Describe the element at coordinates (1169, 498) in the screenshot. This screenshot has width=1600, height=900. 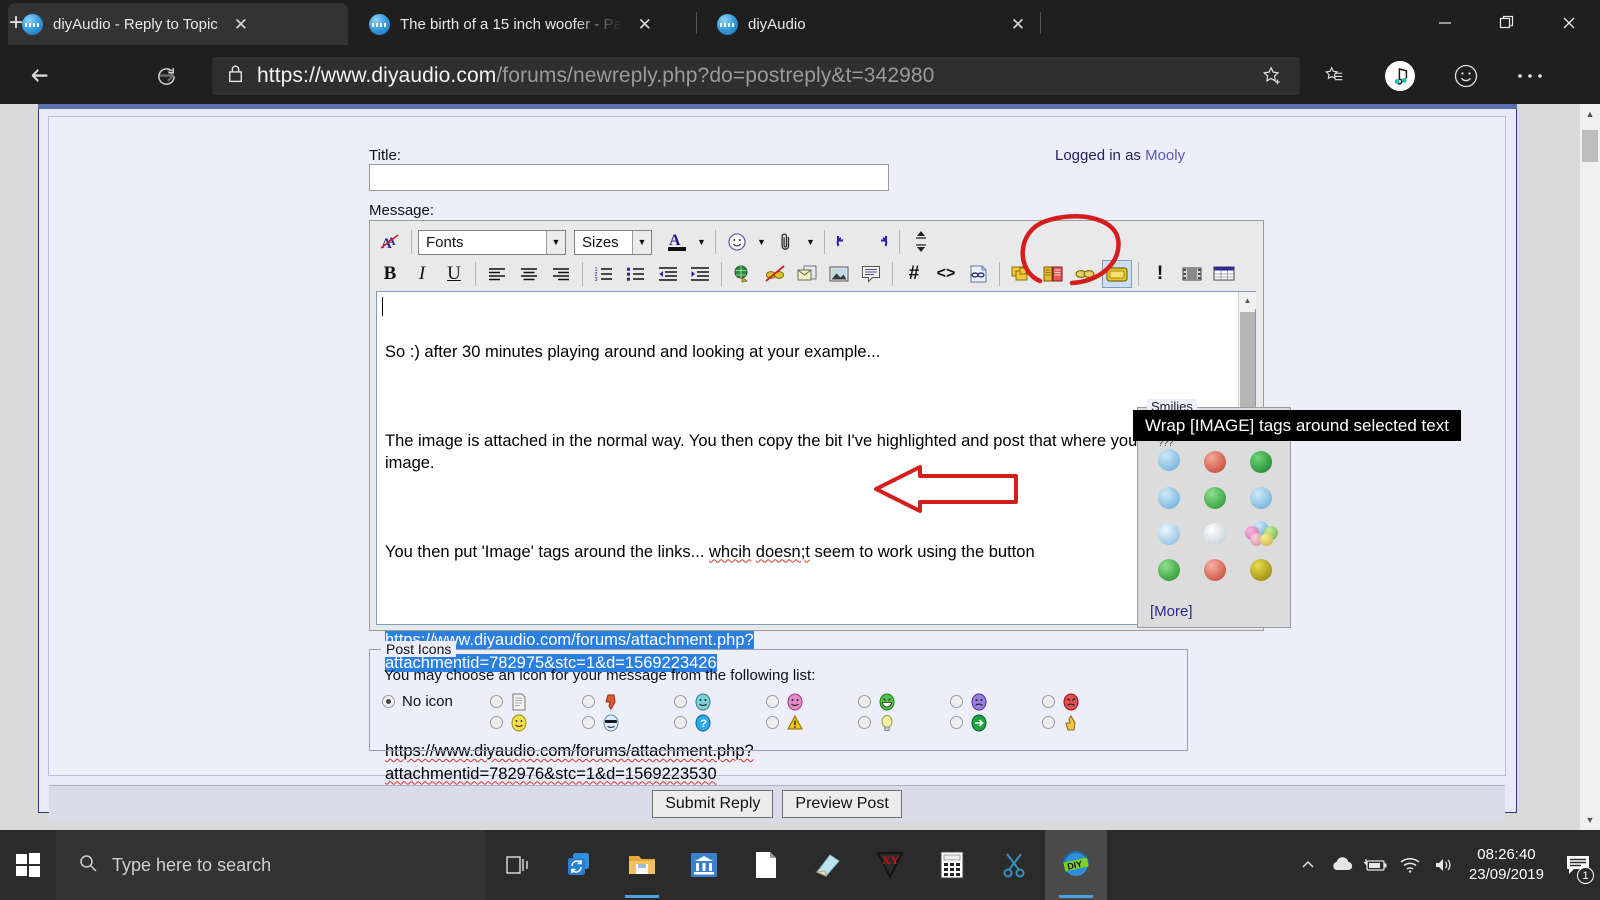
I see `smilie-wink-blue` at that location.